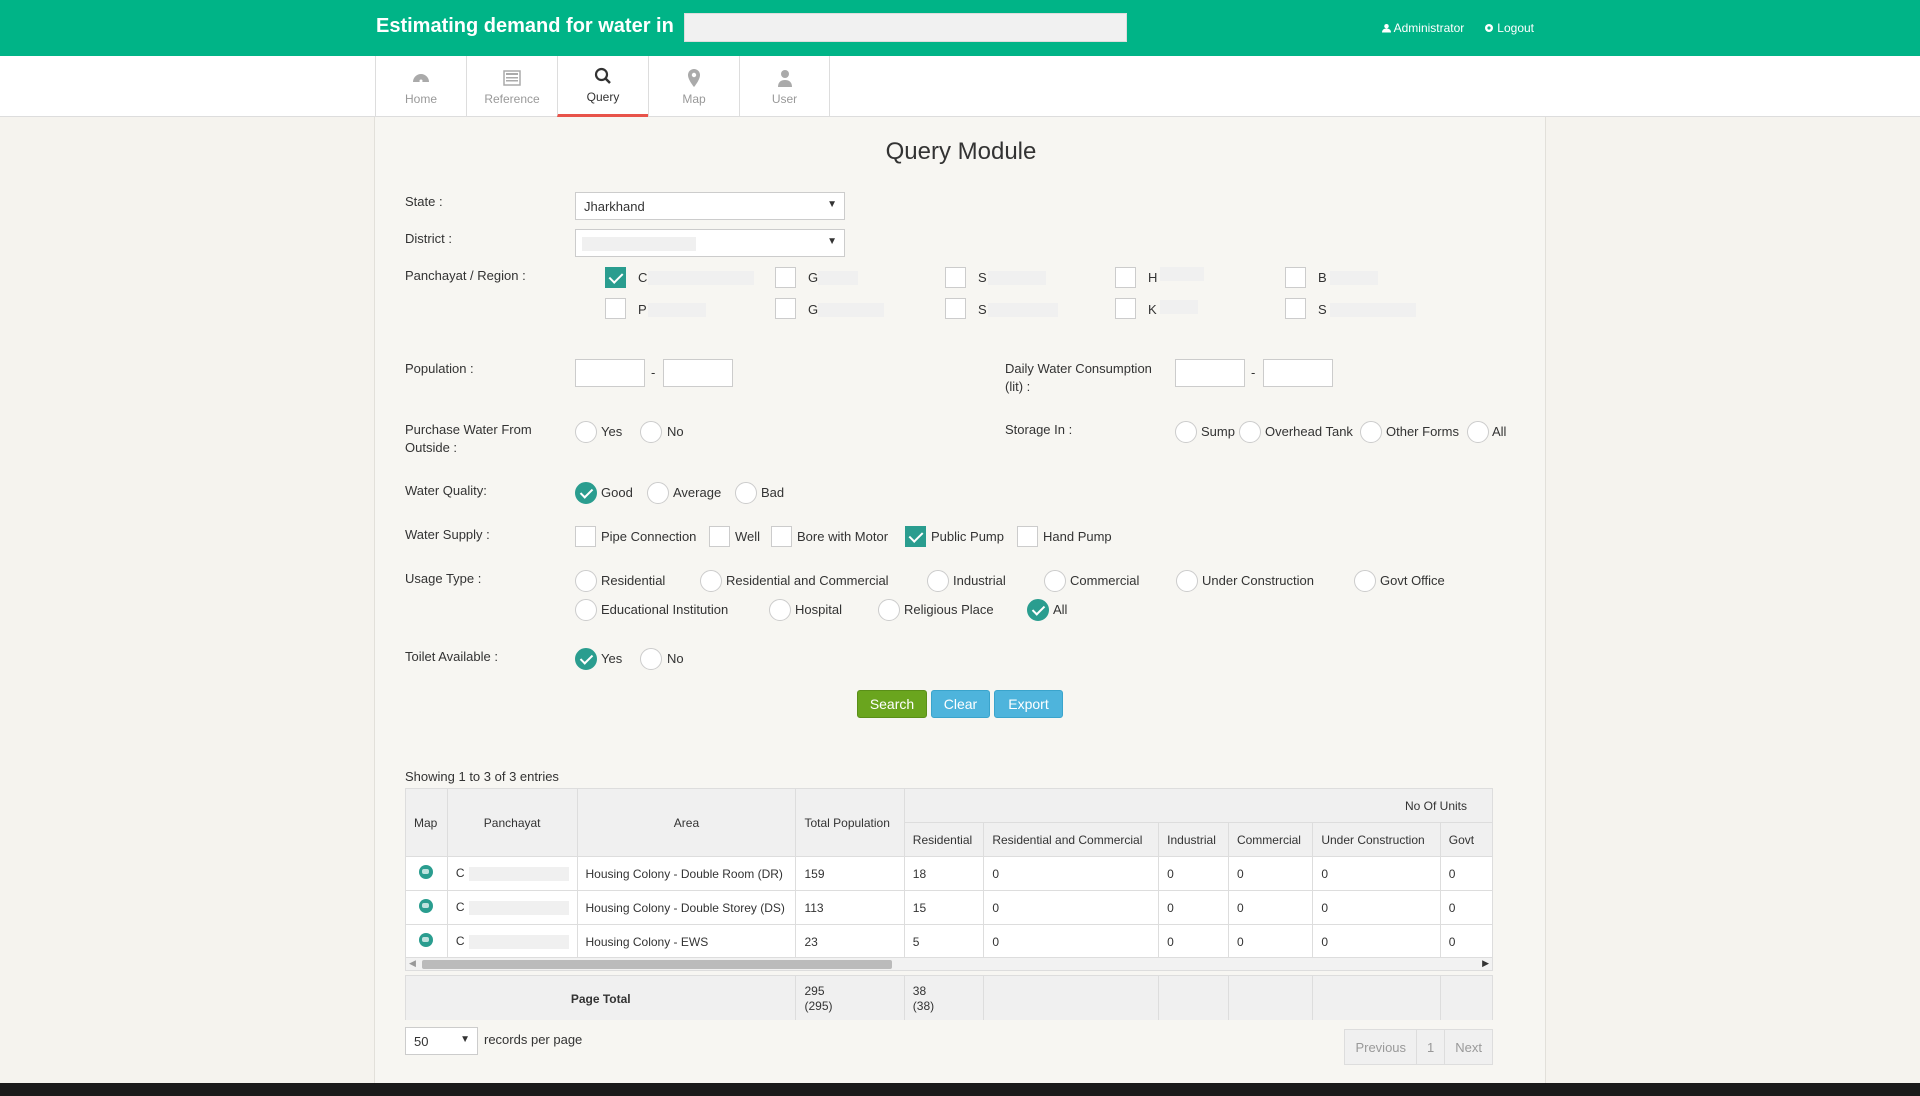 The height and width of the screenshot is (1096, 1920). Describe the element at coordinates (1071, 907) in the screenshot. I see `cell-rc: 0` at that location.